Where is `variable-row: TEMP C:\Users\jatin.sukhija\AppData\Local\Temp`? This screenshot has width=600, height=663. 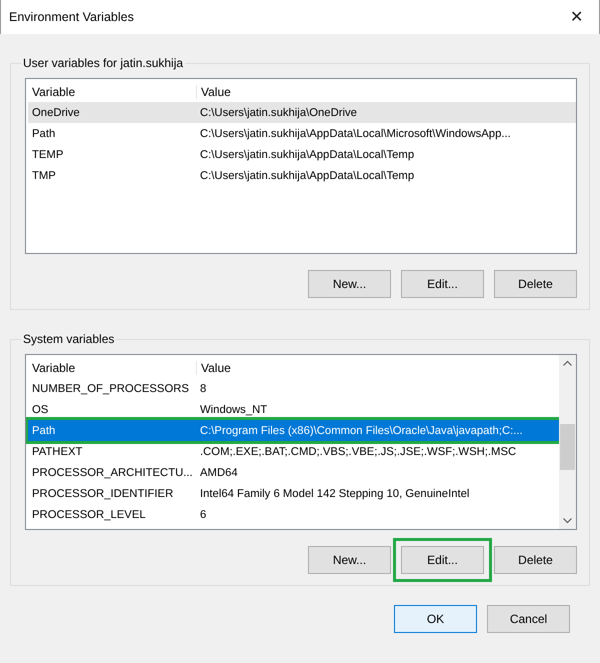 variable-row: TEMP C:\Users\jatin.sukhija\AppData\Local\Temp is located at coordinates (302, 154).